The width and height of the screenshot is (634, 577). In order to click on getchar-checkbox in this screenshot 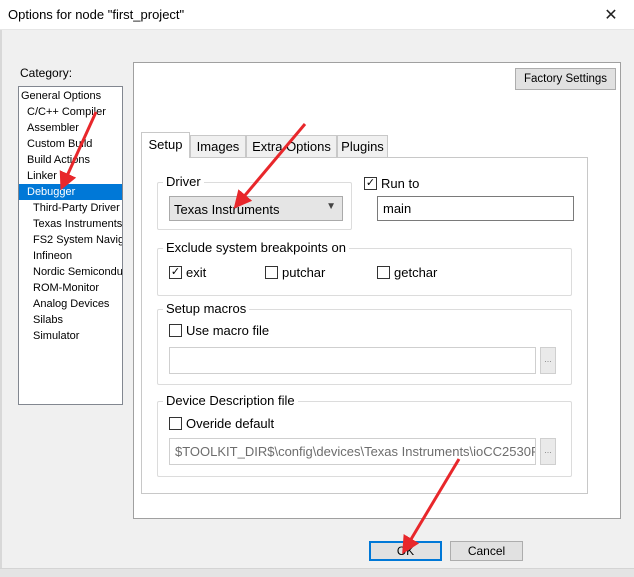, I will do `click(383, 272)`.